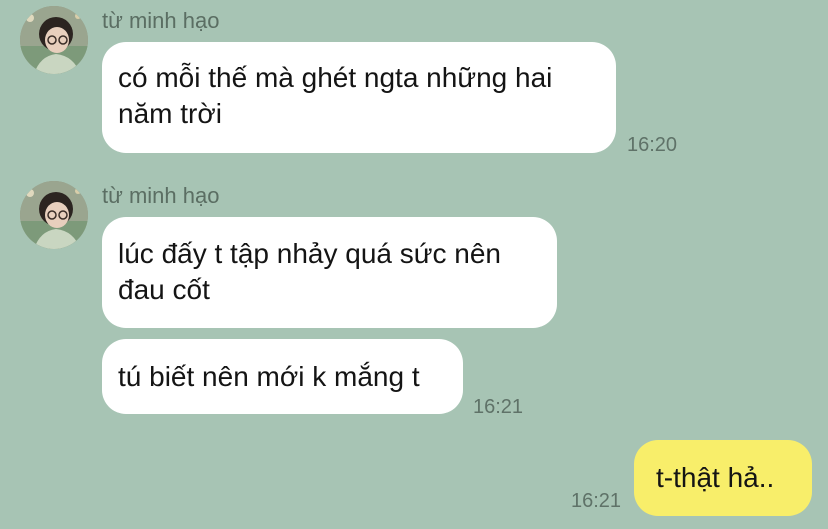 This screenshot has width=828, height=529. I want to click on message-text-line: năm trời, so click(170, 113).